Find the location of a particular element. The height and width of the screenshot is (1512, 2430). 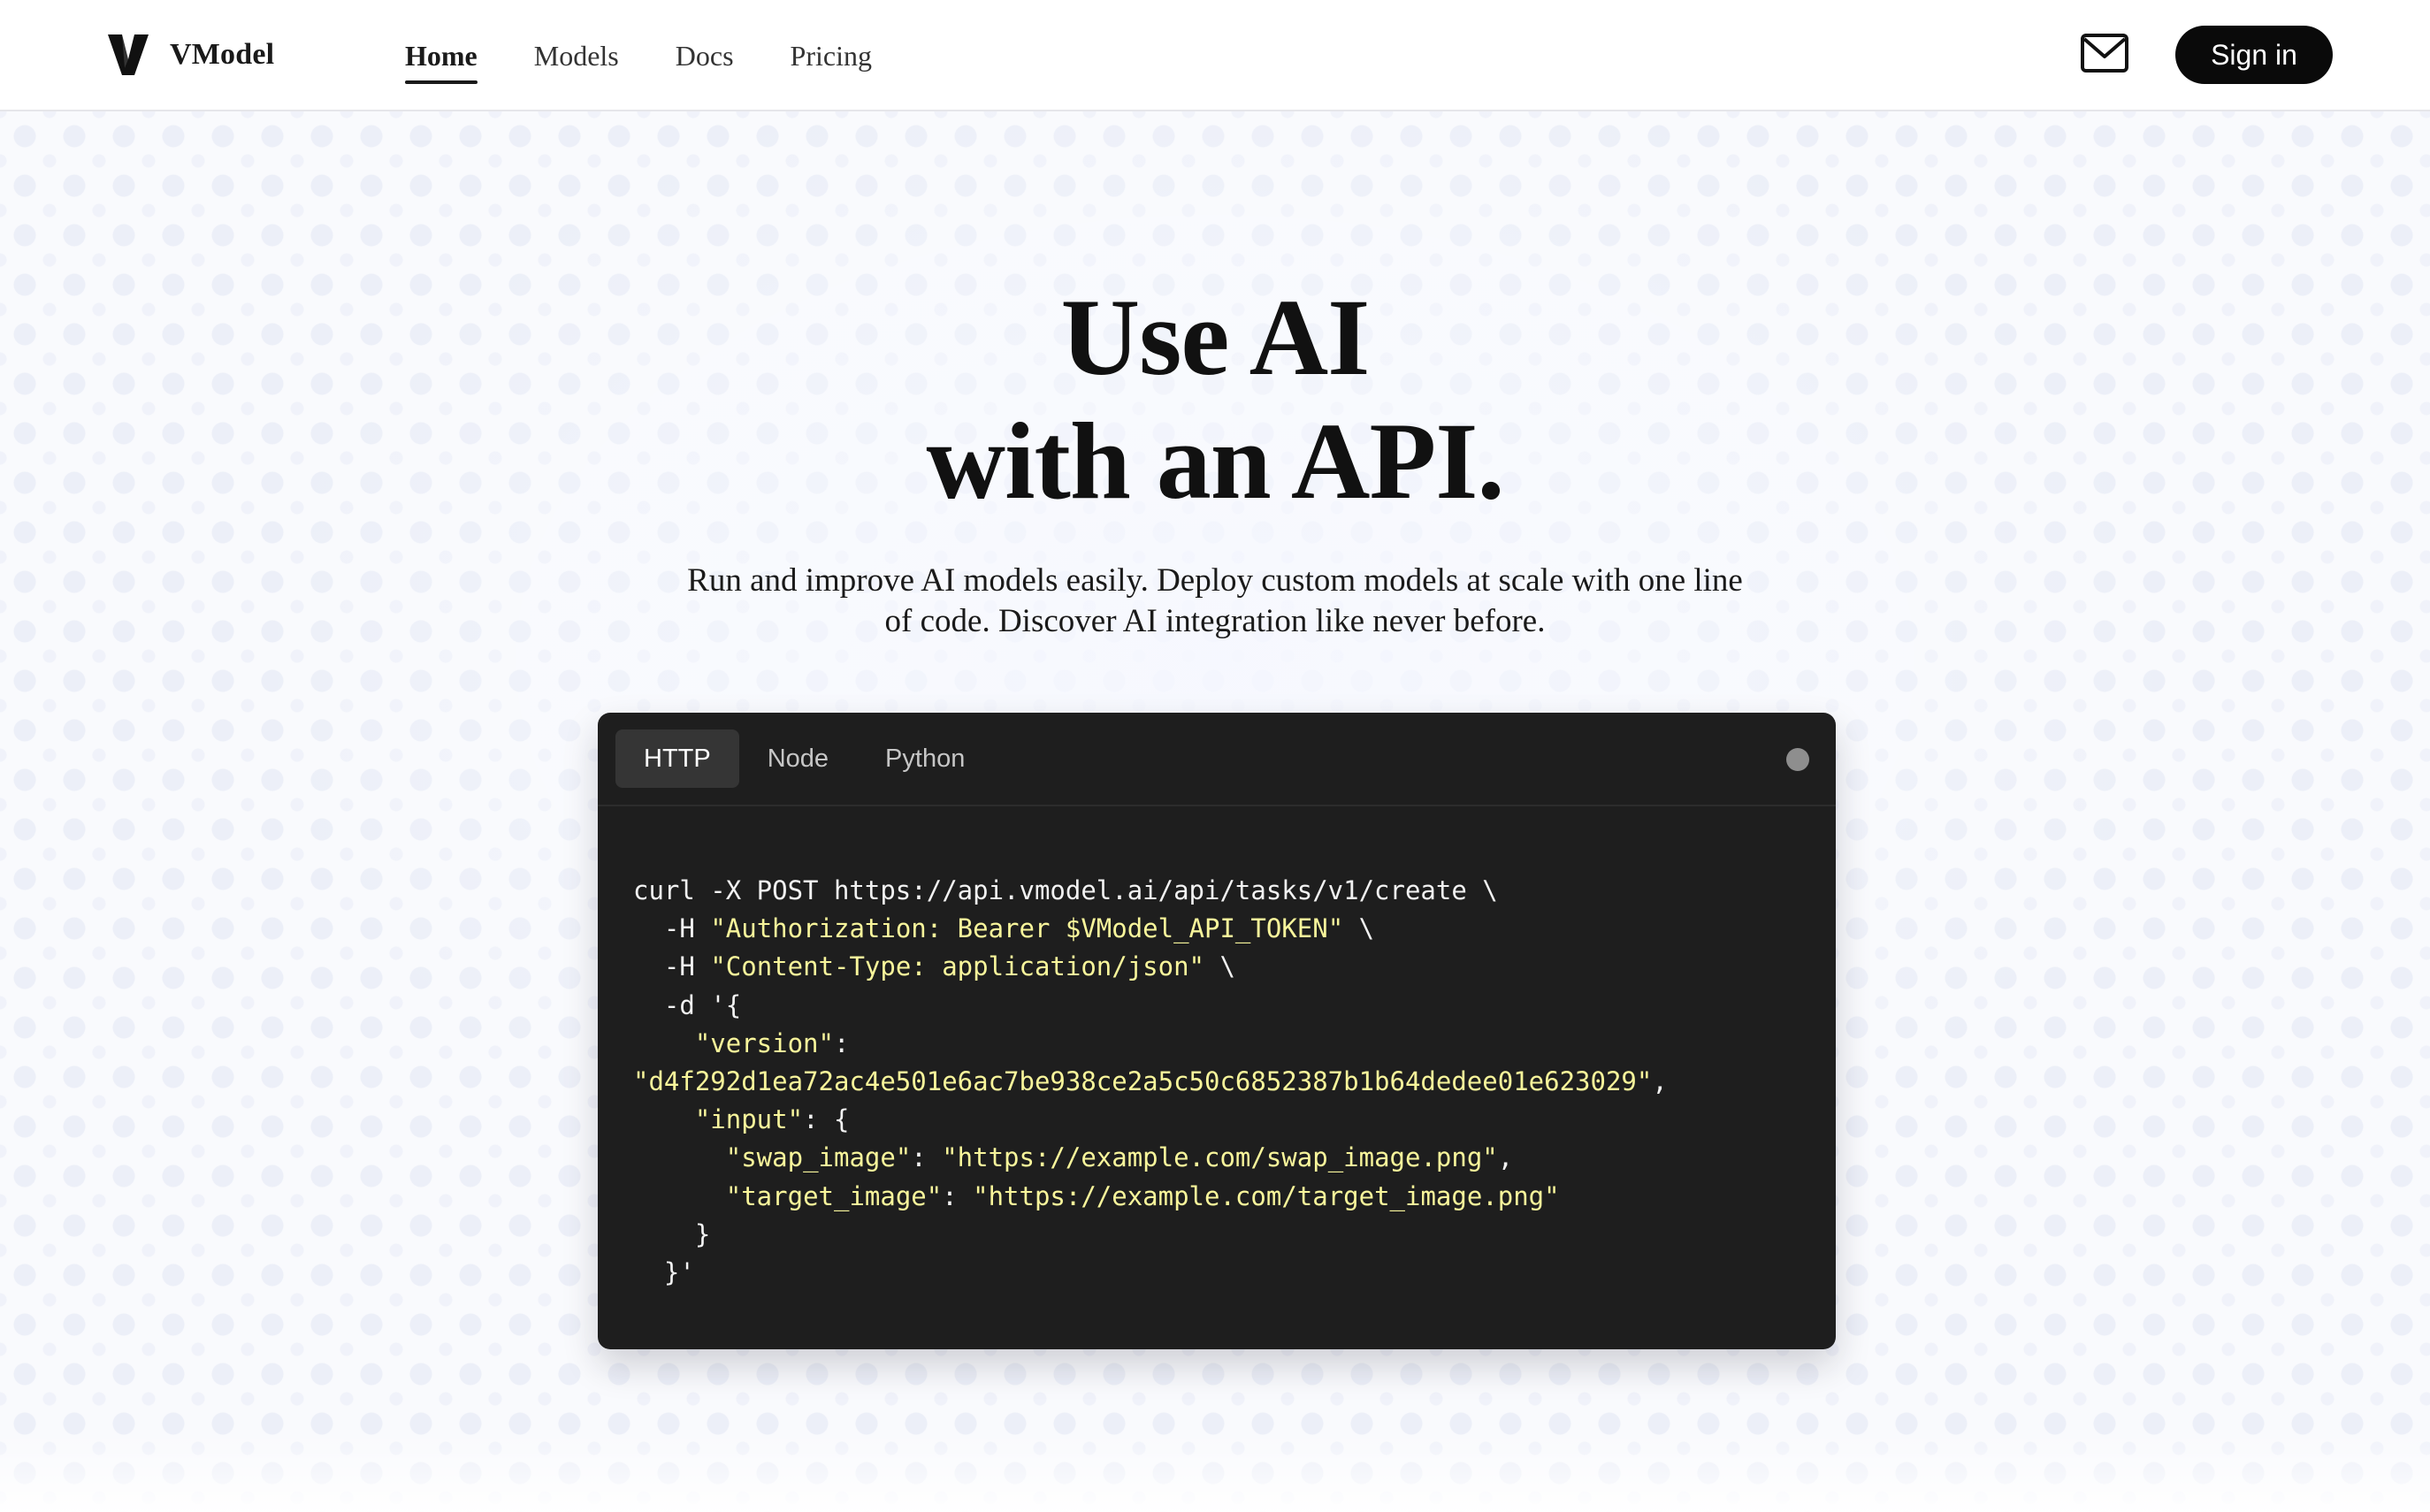

sign-in-button: Sign in is located at coordinates (2254, 55).